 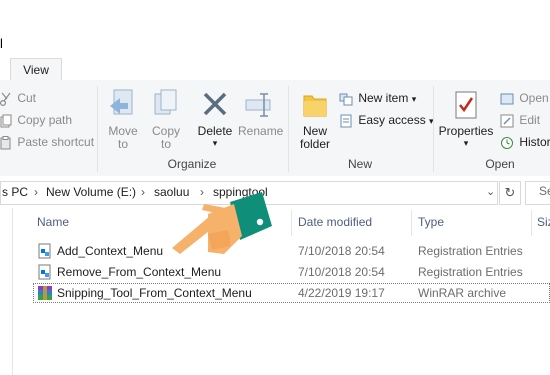 What do you see at coordinates (165, 144) in the screenshot?
I see `copy-to-sublabel: to` at bounding box center [165, 144].